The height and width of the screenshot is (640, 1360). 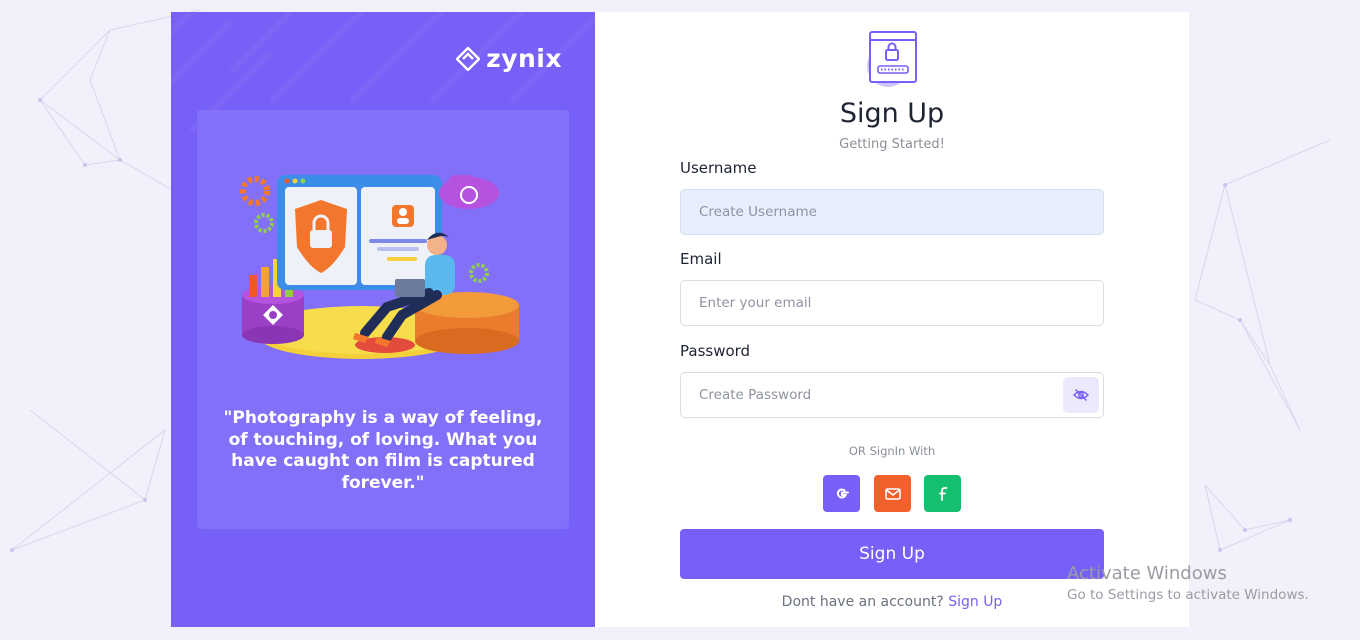 What do you see at coordinates (892, 303) in the screenshot?
I see `email-input: Enter your email` at bounding box center [892, 303].